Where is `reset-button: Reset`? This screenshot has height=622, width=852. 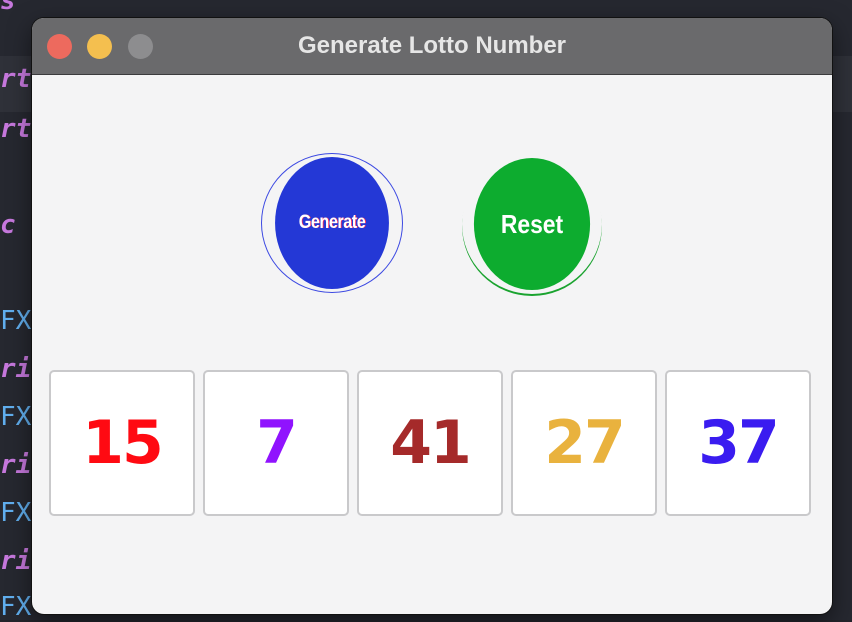
reset-button: Reset is located at coordinates (532, 224).